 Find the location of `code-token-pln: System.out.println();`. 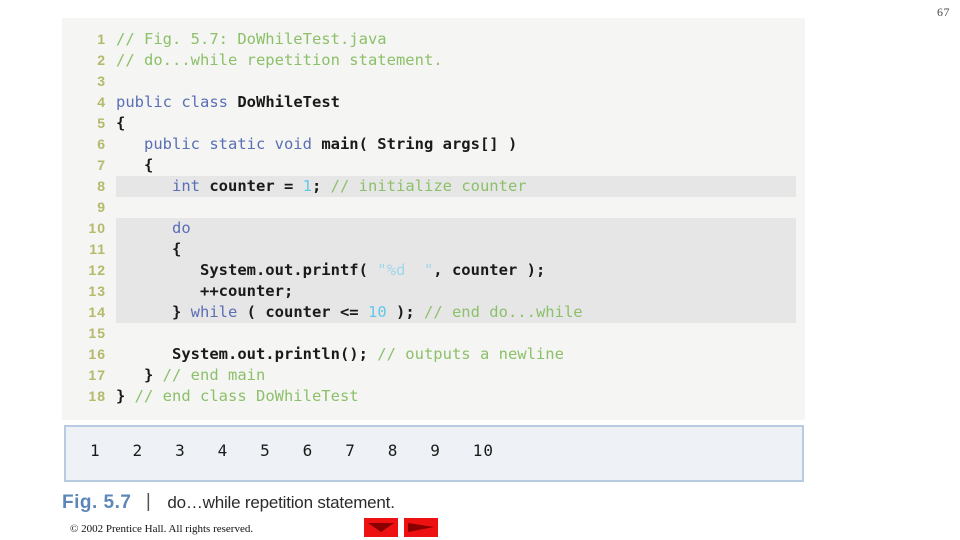

code-token-pln: System.out.println(); is located at coordinates (247, 354).